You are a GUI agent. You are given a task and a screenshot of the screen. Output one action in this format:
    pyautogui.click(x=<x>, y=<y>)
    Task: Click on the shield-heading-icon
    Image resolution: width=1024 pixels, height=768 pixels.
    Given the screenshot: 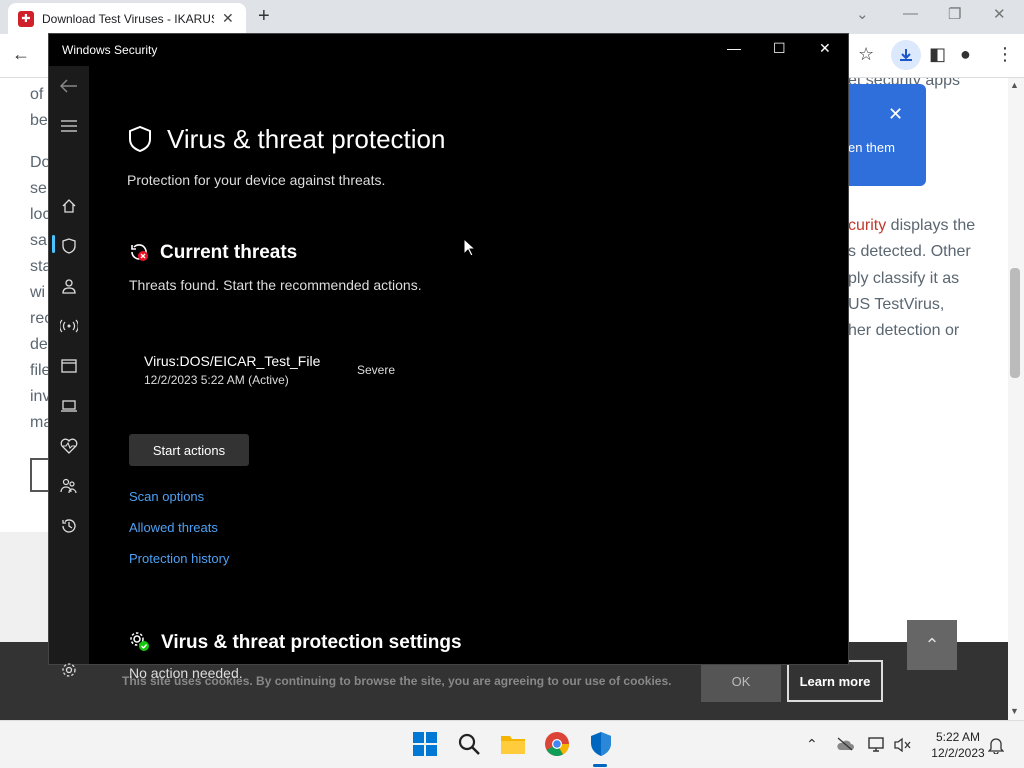 What is the action you would take?
    pyautogui.click(x=140, y=139)
    